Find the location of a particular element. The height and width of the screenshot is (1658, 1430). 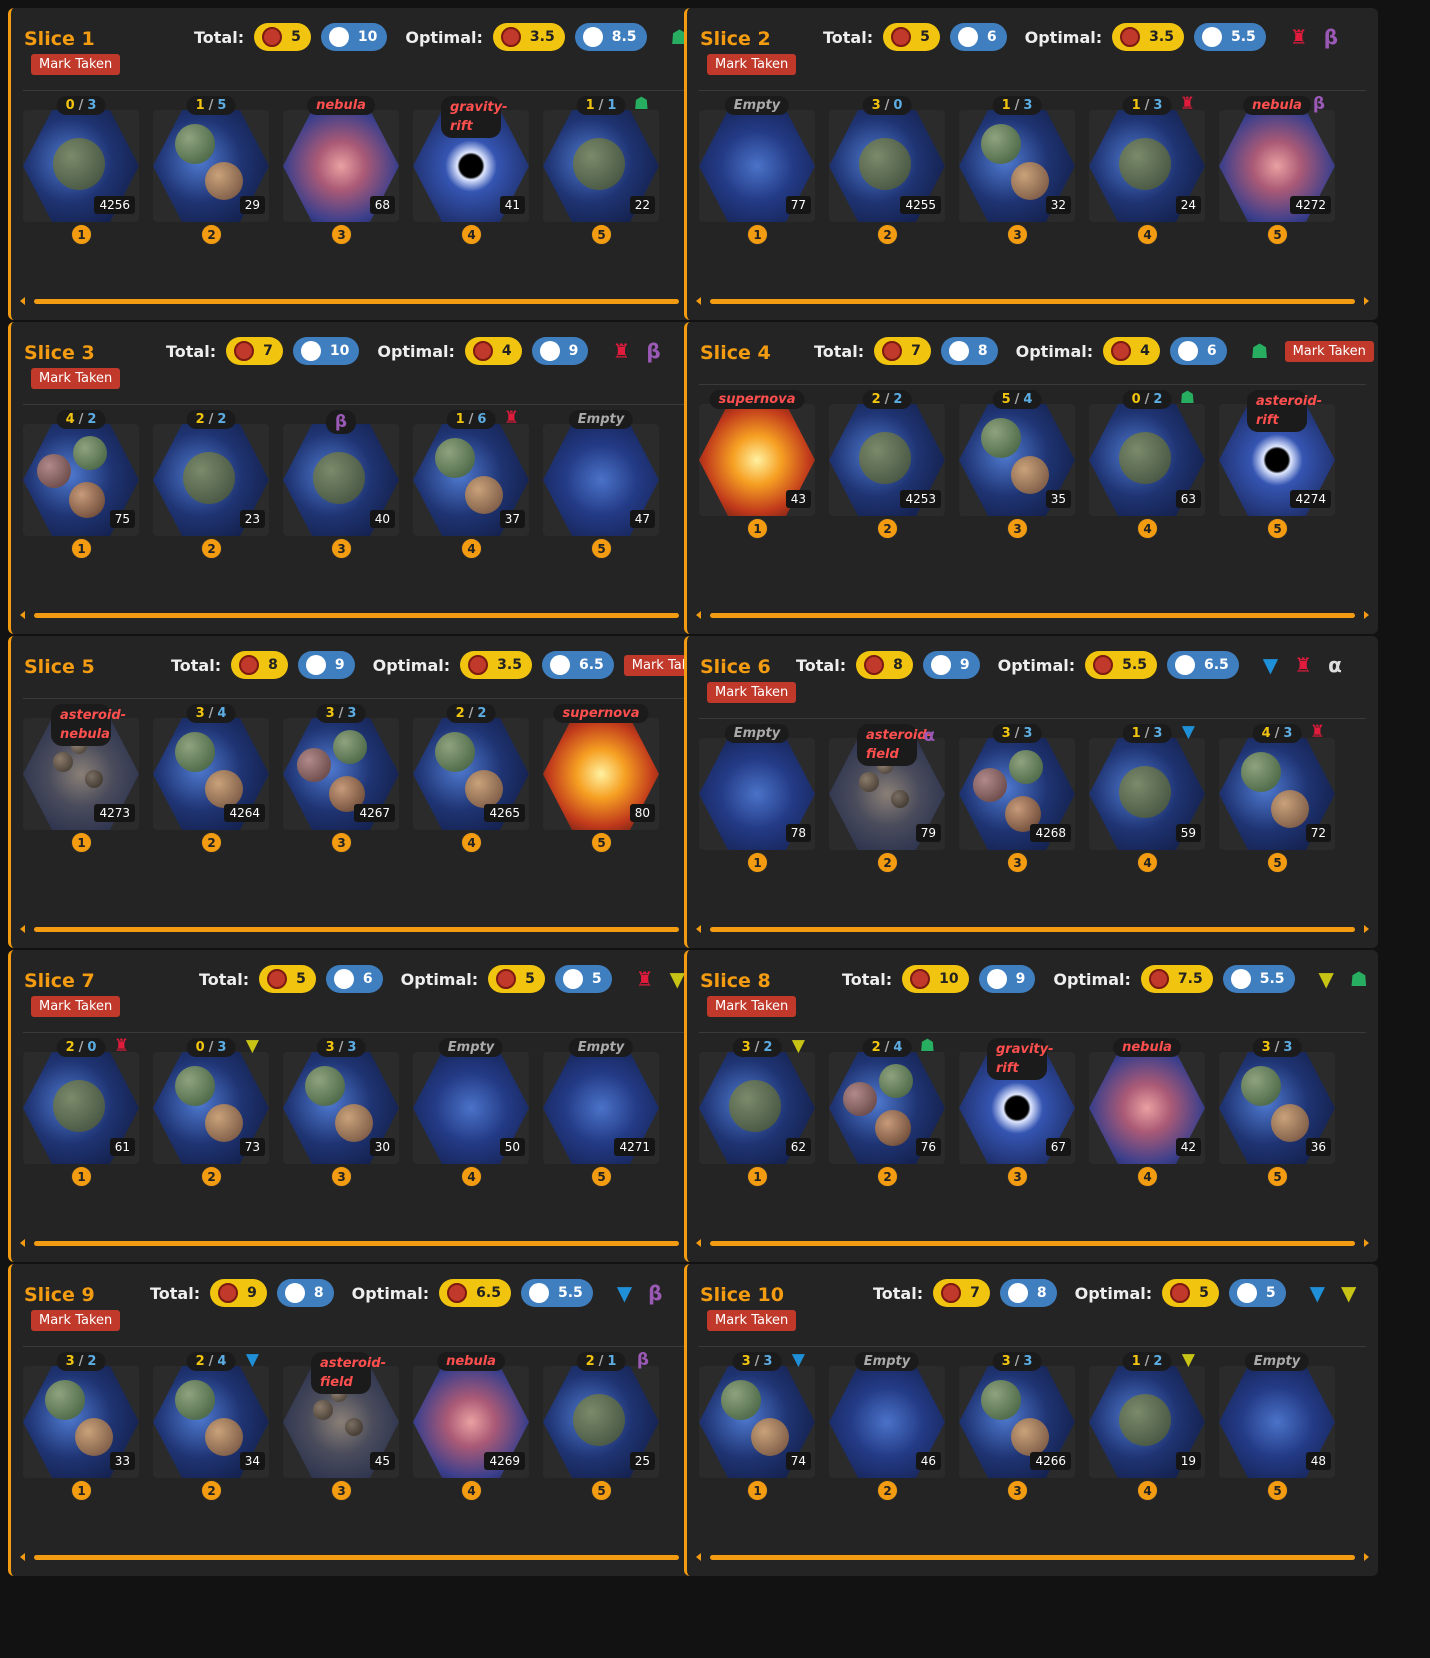

system-tile: asteroid-nebula 4273 1 is located at coordinates (81, 778).